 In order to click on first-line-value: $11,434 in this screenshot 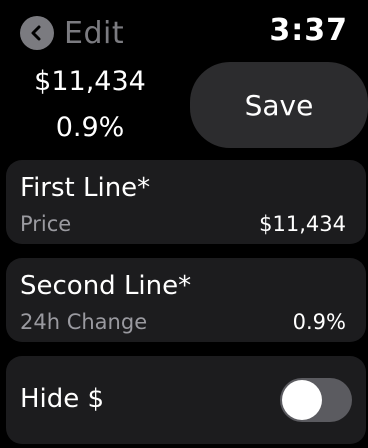, I will do `click(302, 224)`.